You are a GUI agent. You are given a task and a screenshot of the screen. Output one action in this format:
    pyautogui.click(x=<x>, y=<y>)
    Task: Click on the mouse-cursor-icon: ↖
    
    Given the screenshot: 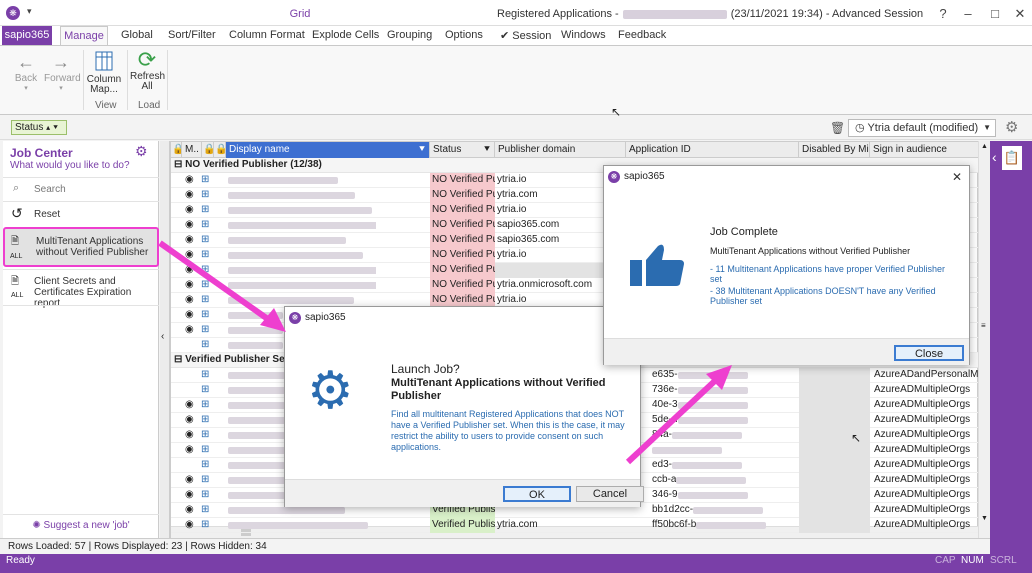 What is the action you would take?
    pyautogui.click(x=856, y=438)
    